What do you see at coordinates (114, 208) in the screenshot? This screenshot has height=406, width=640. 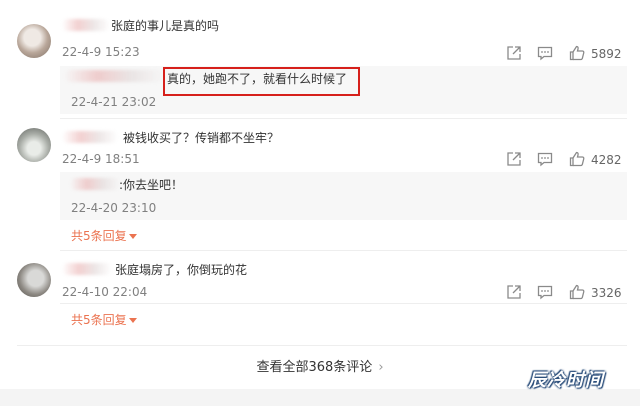 I see `reply-time: 22-4-20 23:10` at bounding box center [114, 208].